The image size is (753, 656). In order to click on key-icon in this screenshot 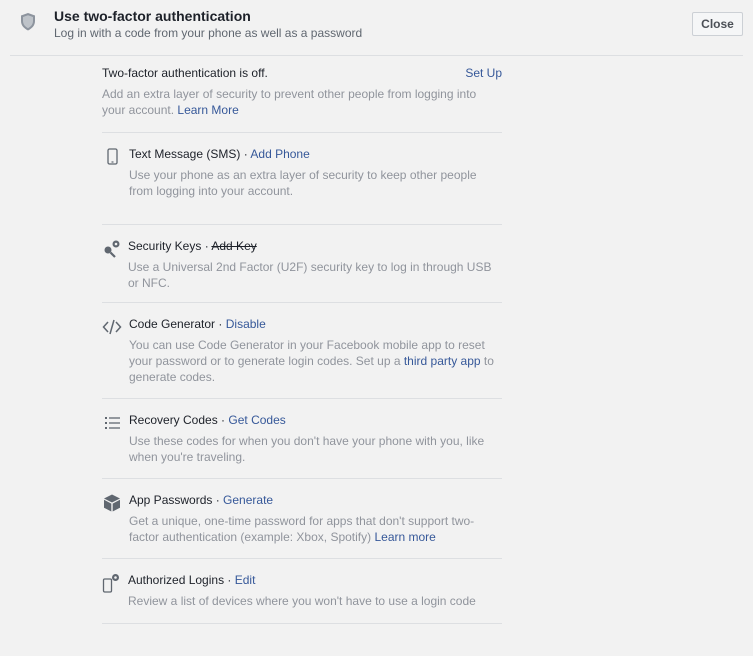, I will do `click(112, 249)`.